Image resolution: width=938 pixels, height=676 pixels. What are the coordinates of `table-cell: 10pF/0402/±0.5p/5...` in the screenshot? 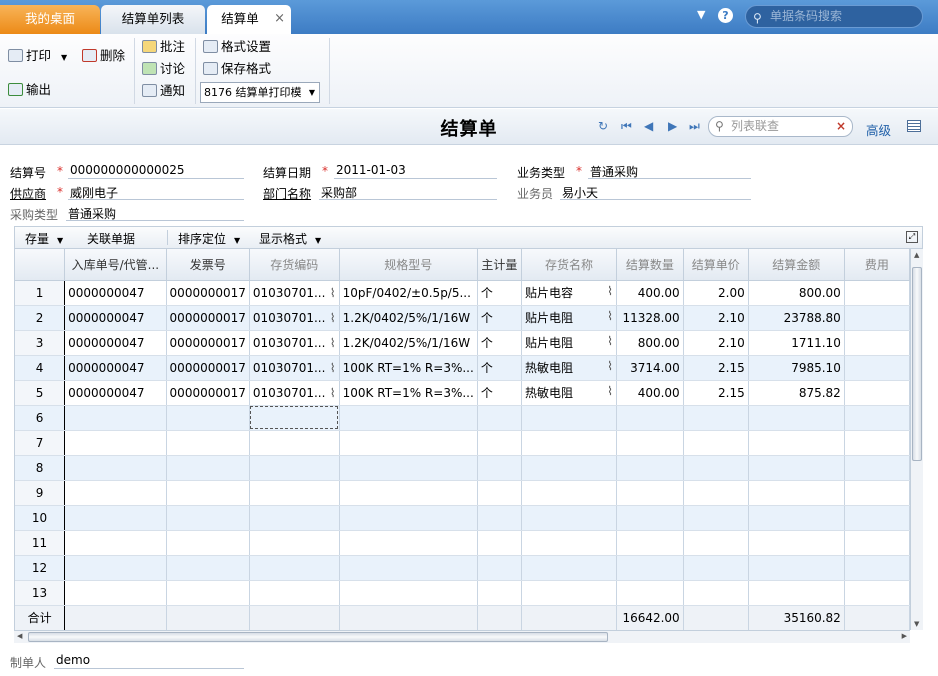 It's located at (408, 293).